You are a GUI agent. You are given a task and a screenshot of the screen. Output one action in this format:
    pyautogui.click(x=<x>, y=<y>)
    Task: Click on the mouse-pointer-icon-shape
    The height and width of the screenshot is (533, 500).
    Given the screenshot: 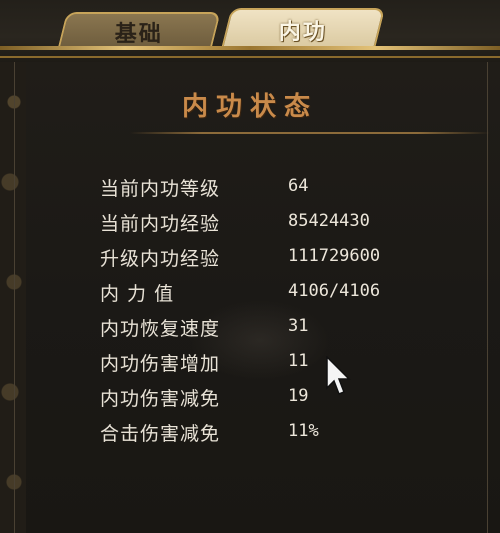 What is the action you would take?
    pyautogui.click(x=338, y=375)
    